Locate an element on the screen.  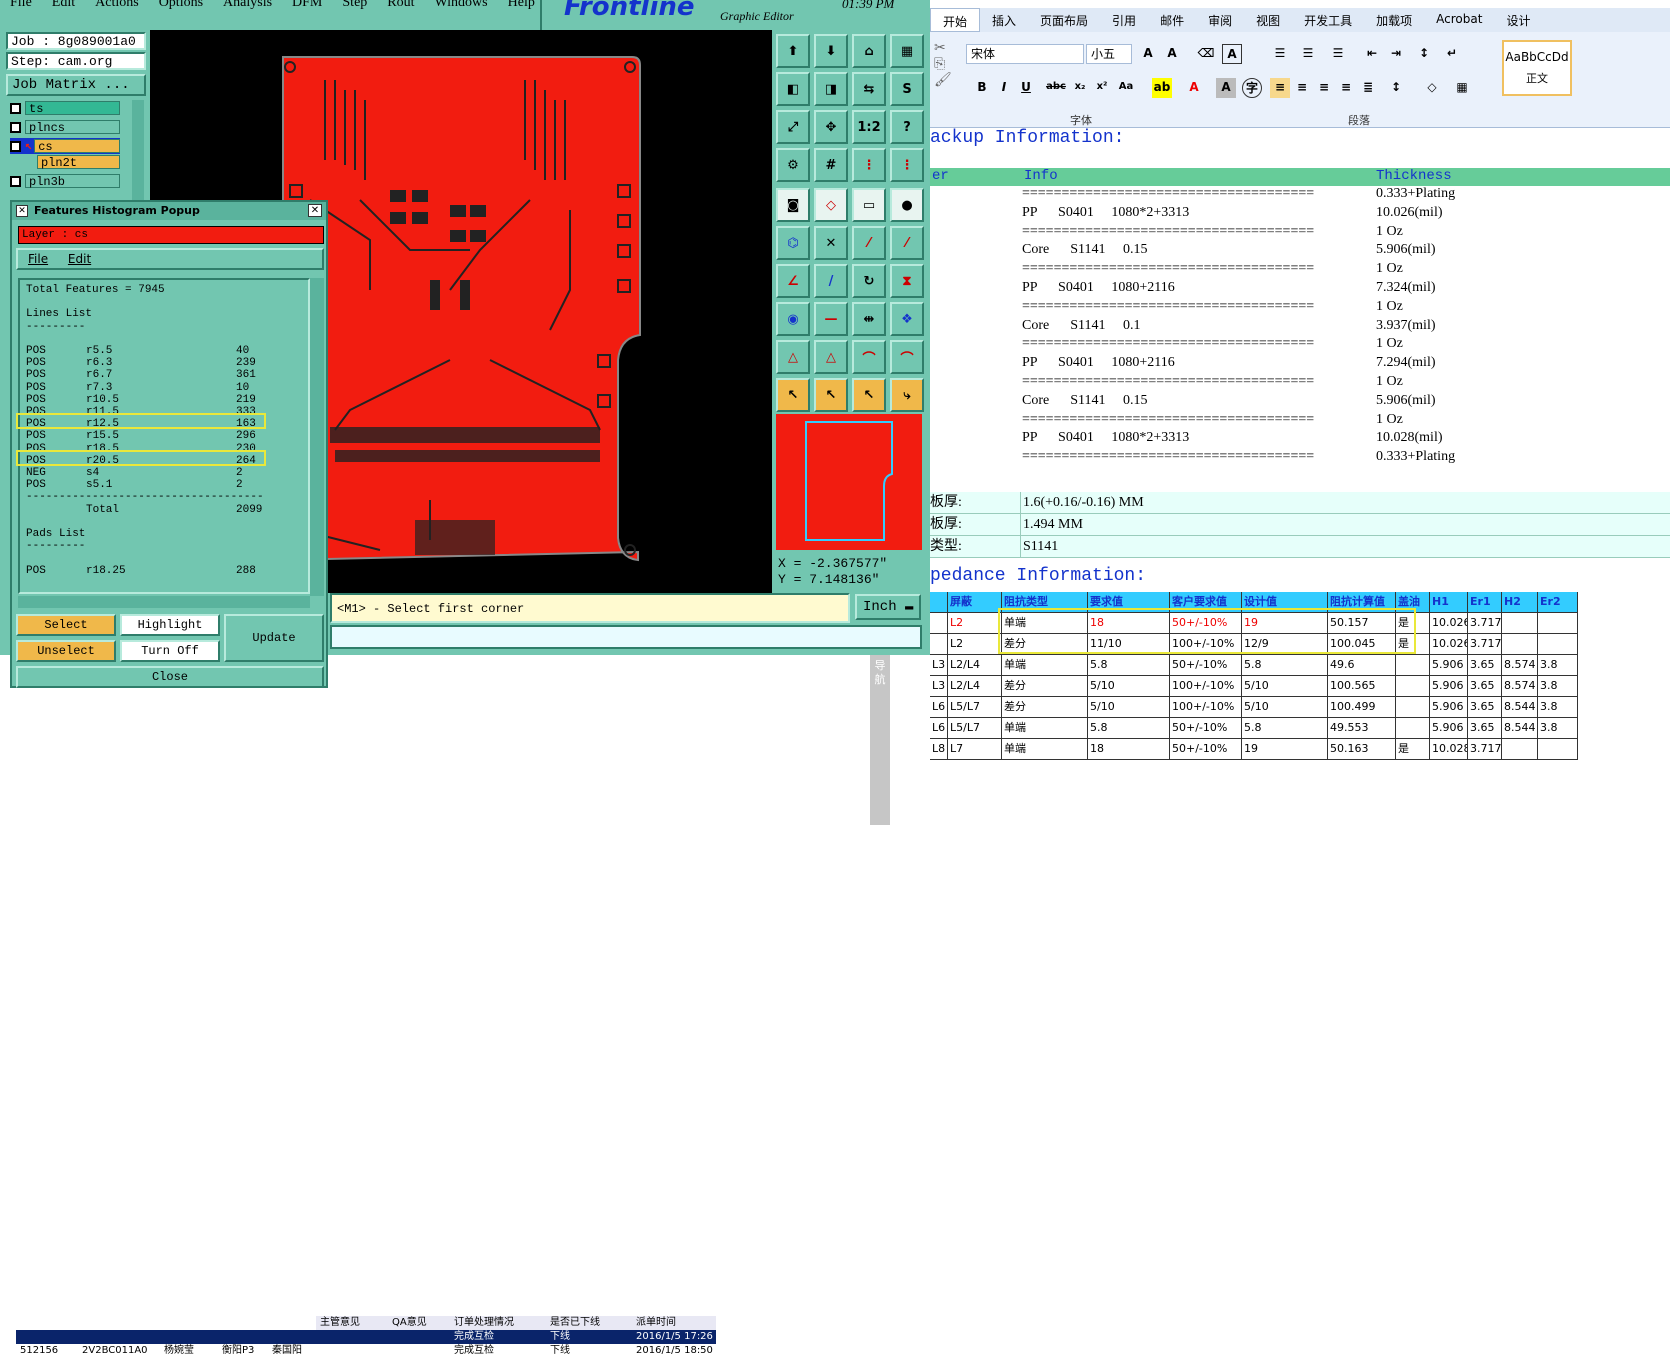
tool-icon: ◉ is located at coordinates (793, 319).